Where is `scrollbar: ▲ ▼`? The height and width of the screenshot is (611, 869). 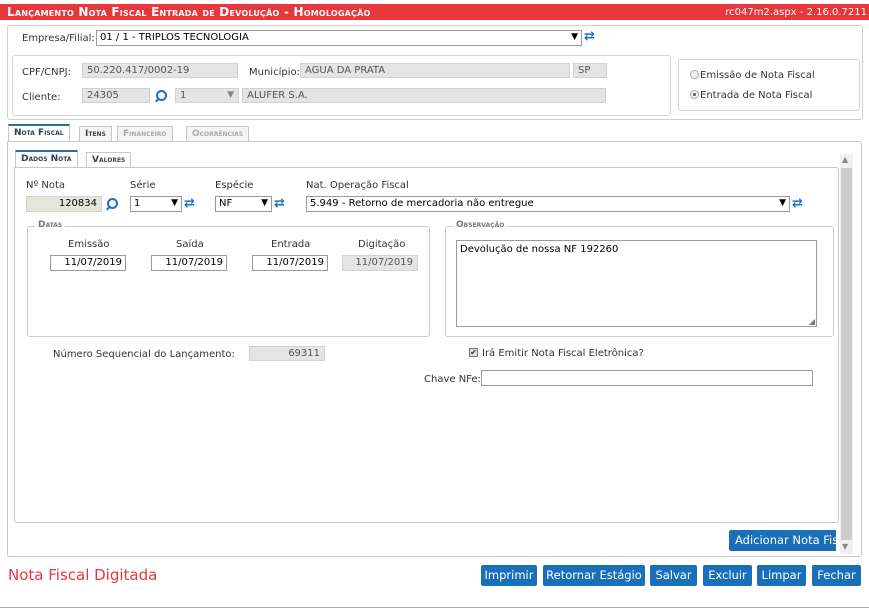 scrollbar: ▲ ▼ is located at coordinates (846, 354).